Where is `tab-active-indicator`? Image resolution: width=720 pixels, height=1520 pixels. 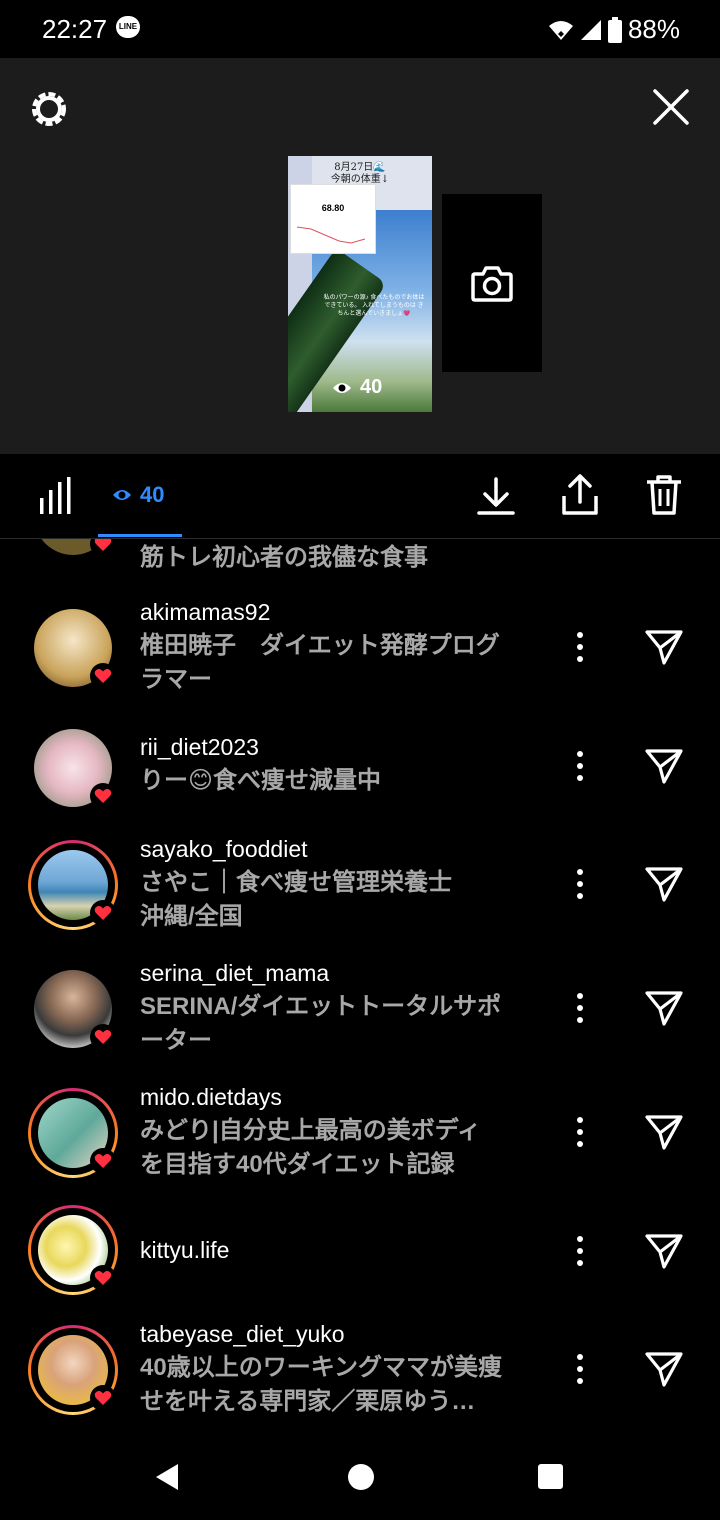 tab-active-indicator is located at coordinates (140, 535).